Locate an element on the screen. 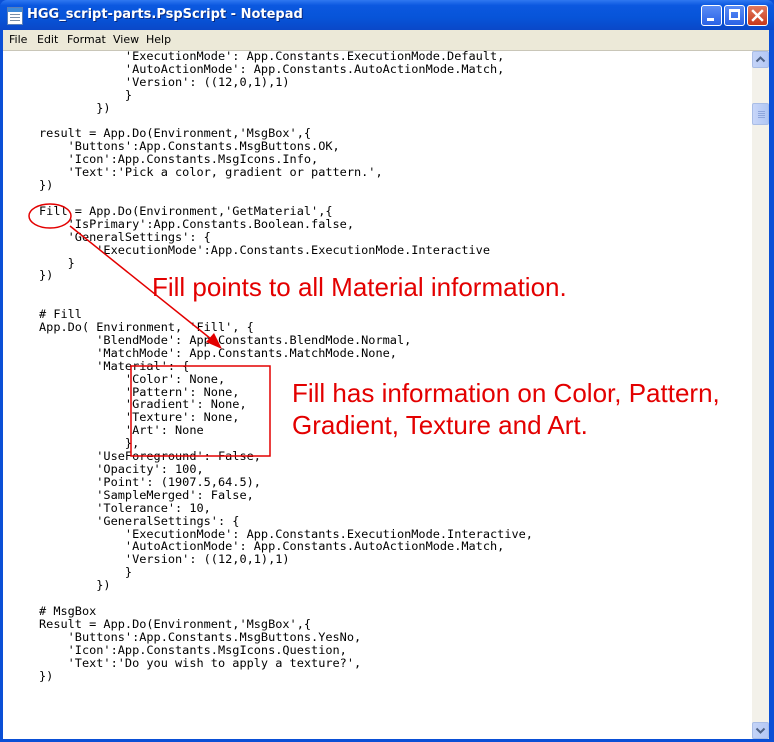  code-line: result = App.Do(Environment,'MsgBox',{ is located at coordinates (175, 133).